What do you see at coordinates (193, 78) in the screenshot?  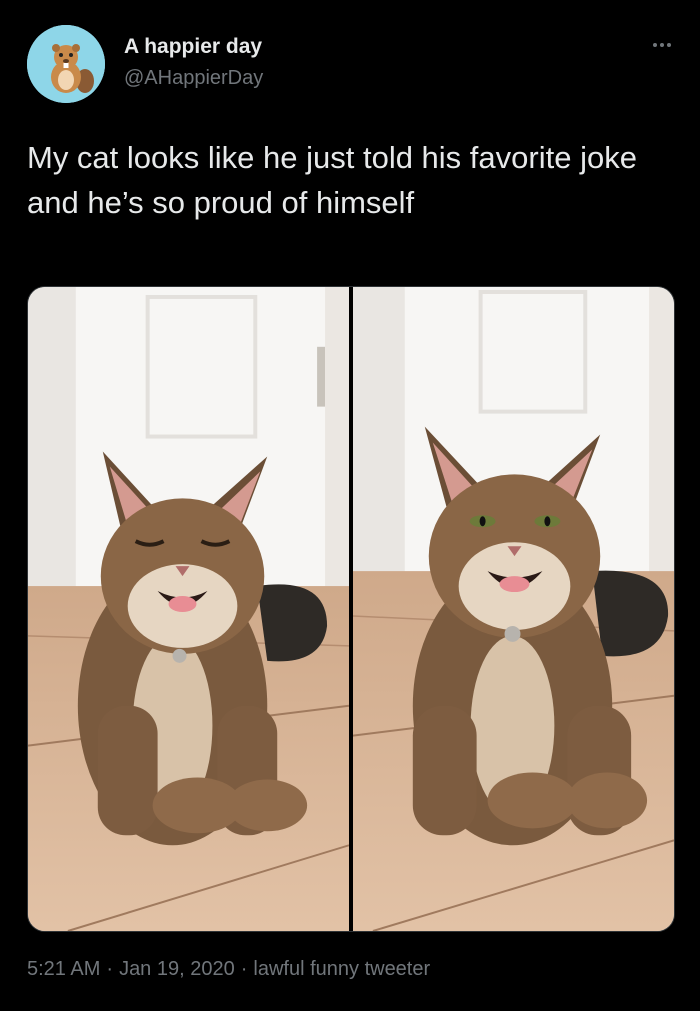 I see `author-handle: @AHappierDay` at bounding box center [193, 78].